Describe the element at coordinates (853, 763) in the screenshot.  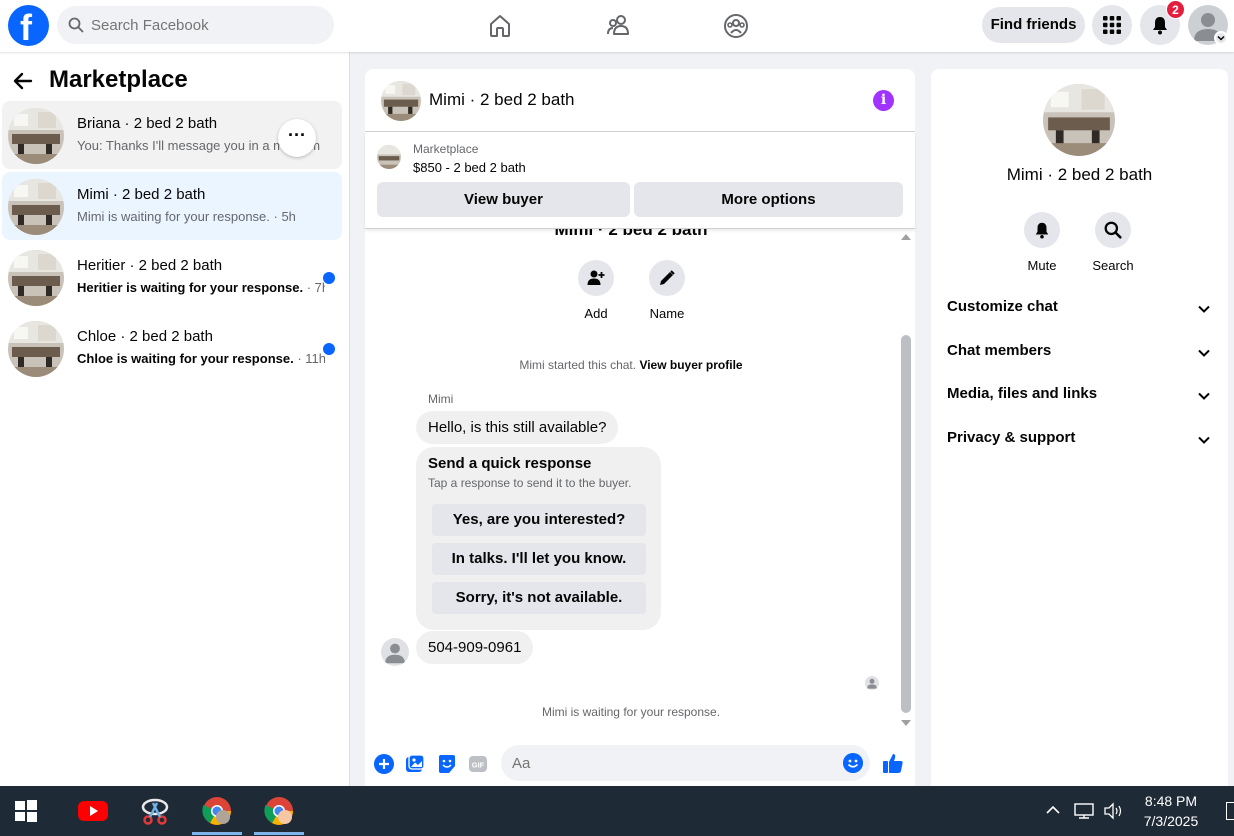
I see `emoji-icon` at that location.